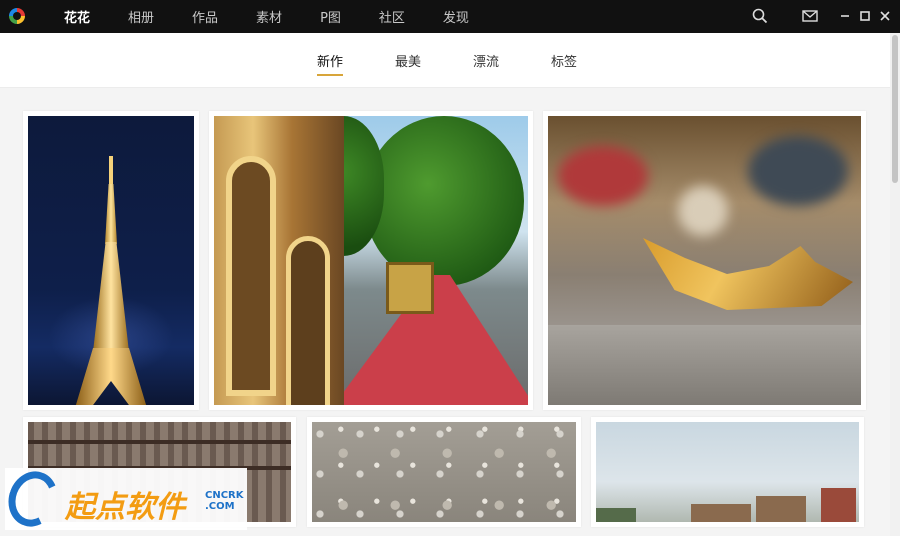 This screenshot has width=900, height=536. I want to click on nav-item-community: 社区, so click(392, 16).